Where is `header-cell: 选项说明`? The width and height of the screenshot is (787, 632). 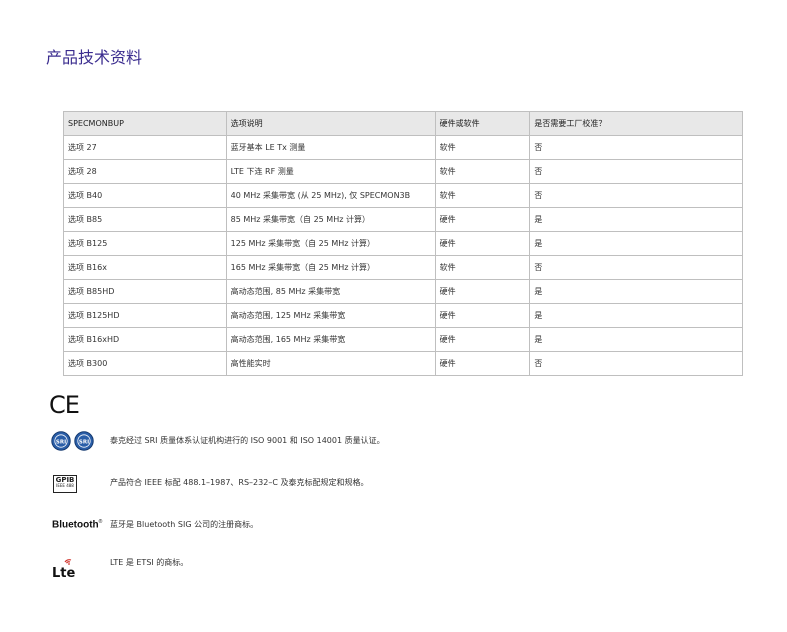
header-cell: 选项说明 is located at coordinates (330, 123).